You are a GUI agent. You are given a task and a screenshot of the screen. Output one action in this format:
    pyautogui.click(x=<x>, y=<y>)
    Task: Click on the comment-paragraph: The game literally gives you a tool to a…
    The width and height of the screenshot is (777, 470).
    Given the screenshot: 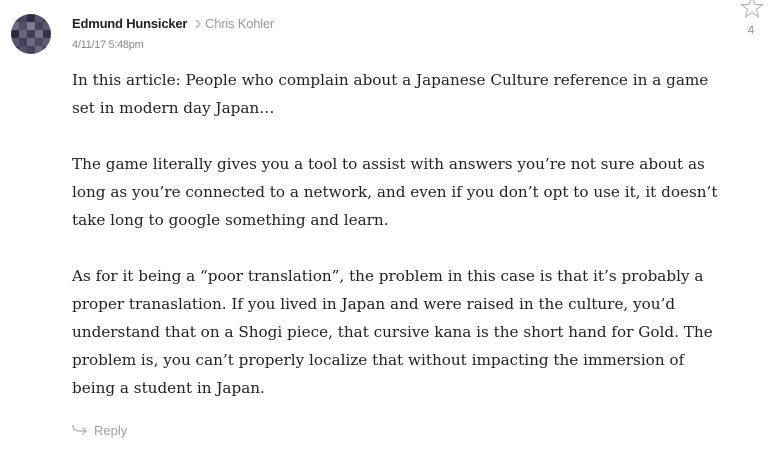 What is the action you would take?
    pyautogui.click(x=395, y=192)
    